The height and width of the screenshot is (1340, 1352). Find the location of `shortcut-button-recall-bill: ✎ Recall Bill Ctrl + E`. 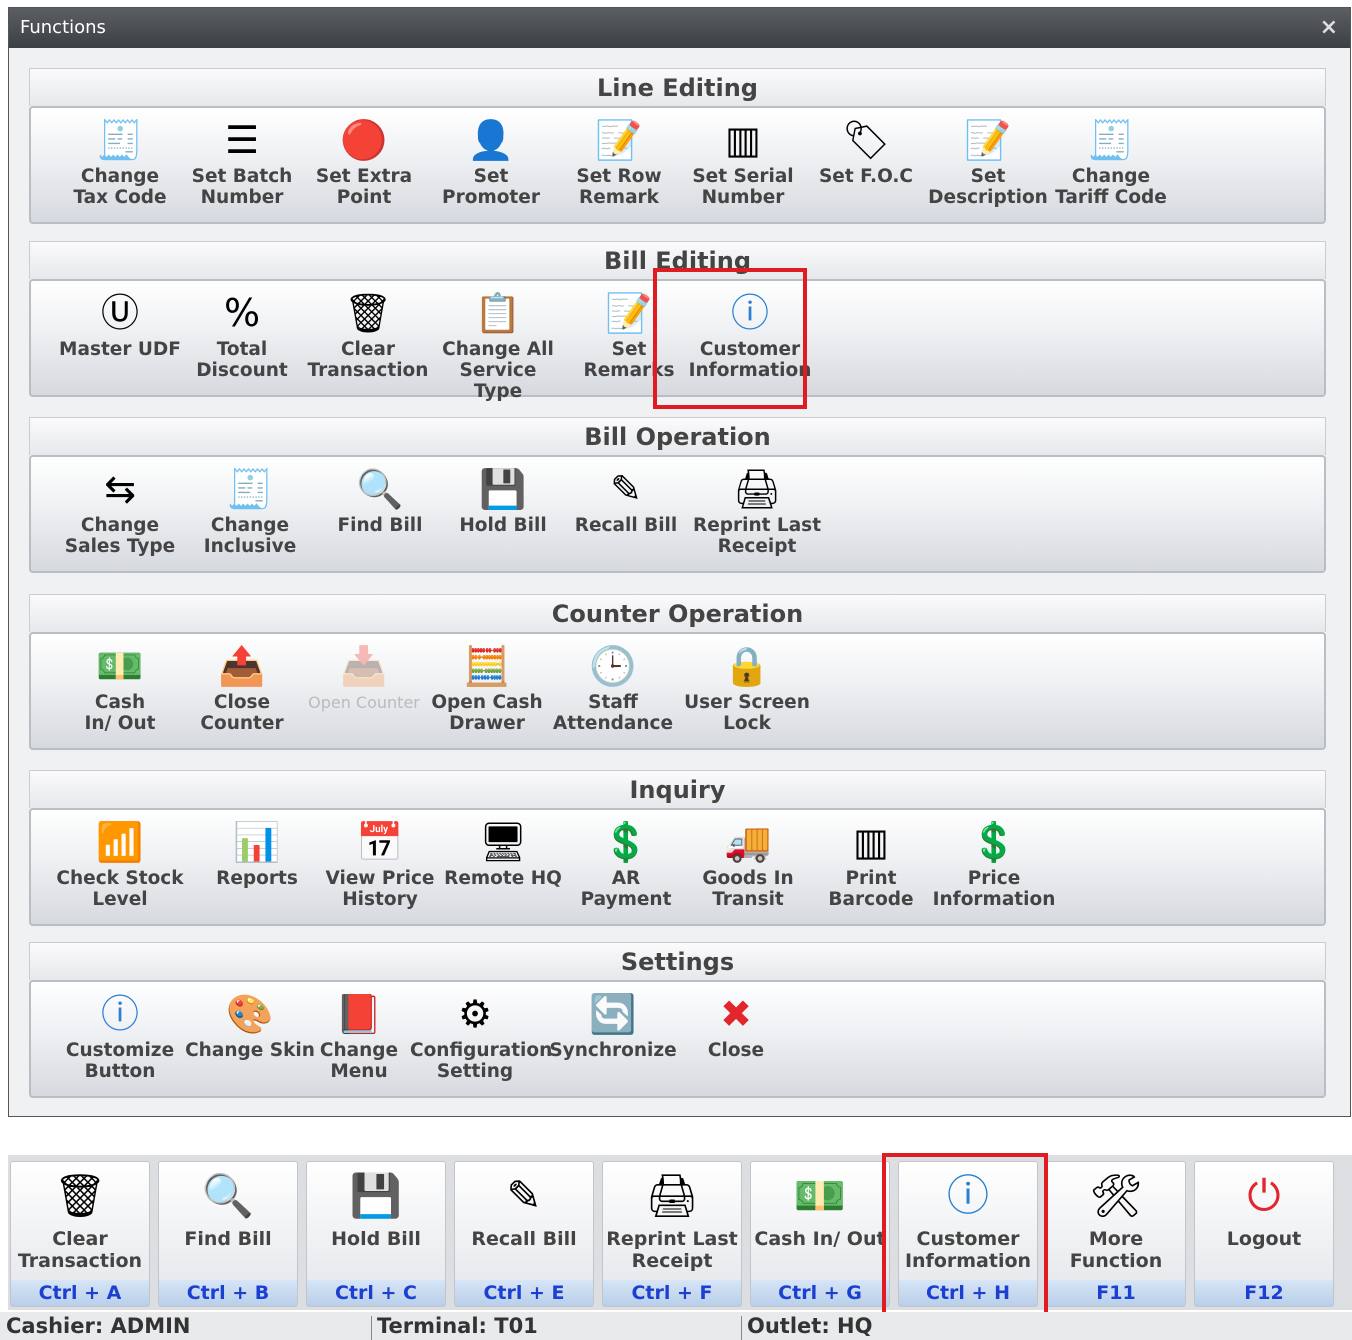

shortcut-button-recall-bill: ✎ Recall Bill Ctrl + E is located at coordinates (524, 1234).